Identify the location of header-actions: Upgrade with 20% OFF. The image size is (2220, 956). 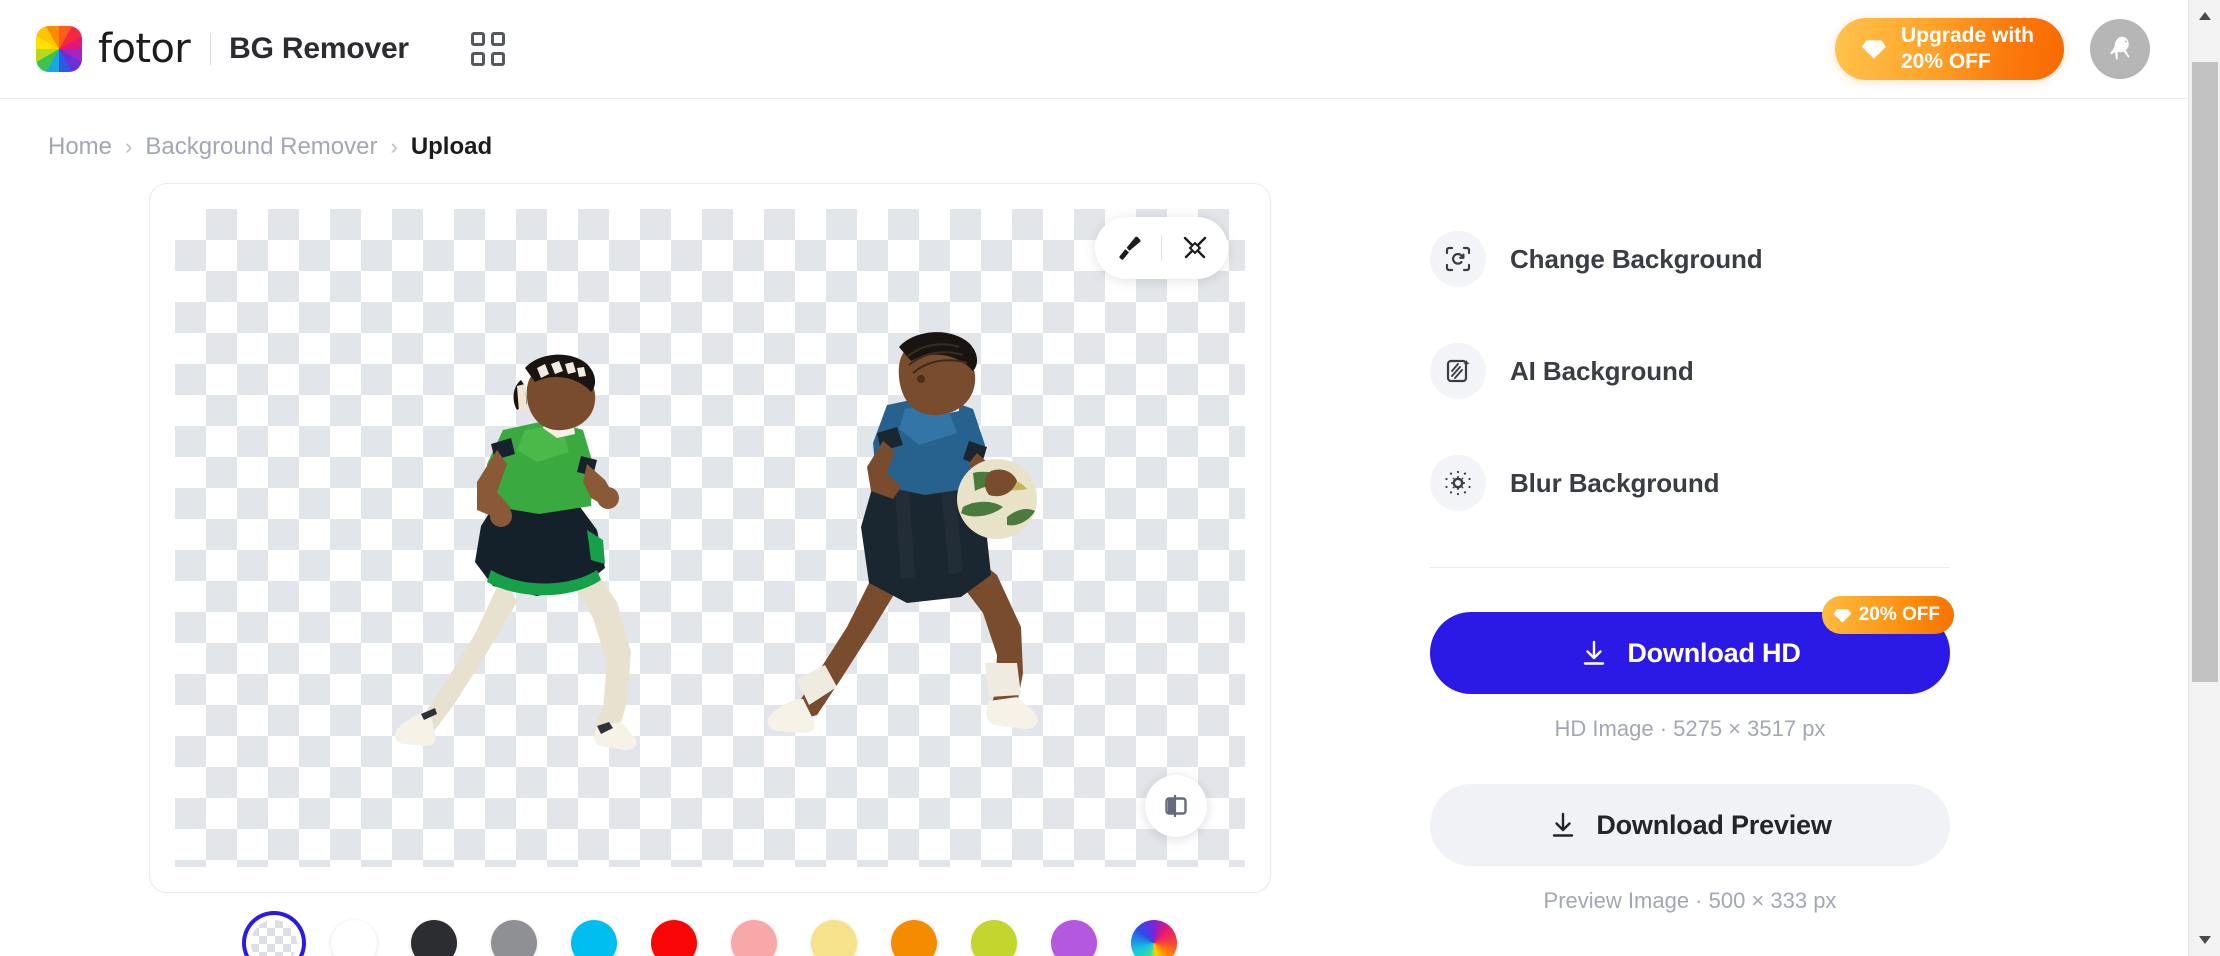
(1992, 49).